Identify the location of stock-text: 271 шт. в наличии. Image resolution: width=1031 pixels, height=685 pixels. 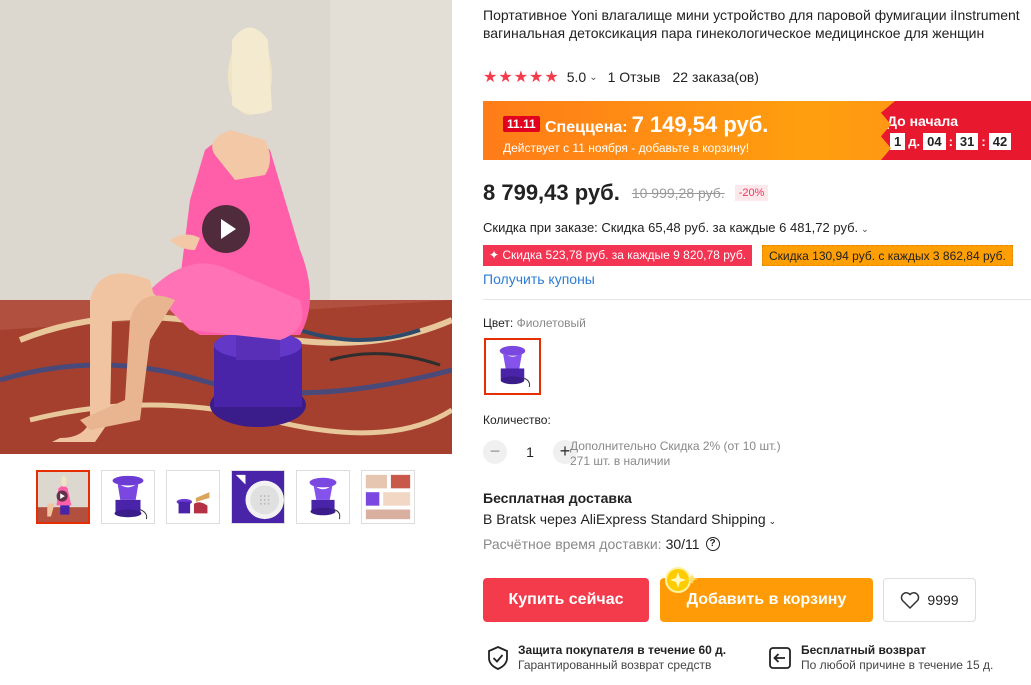
(620, 461).